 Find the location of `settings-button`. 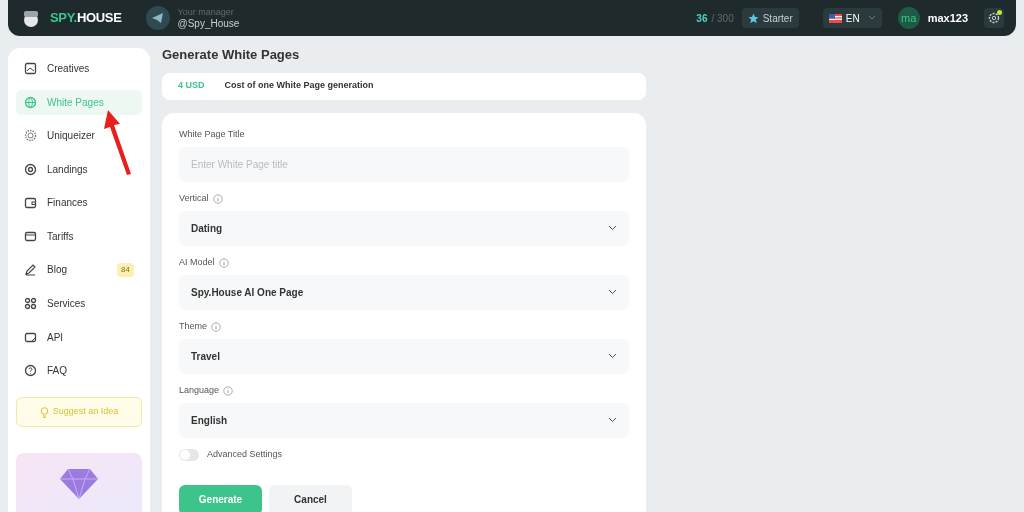

settings-button is located at coordinates (994, 18).